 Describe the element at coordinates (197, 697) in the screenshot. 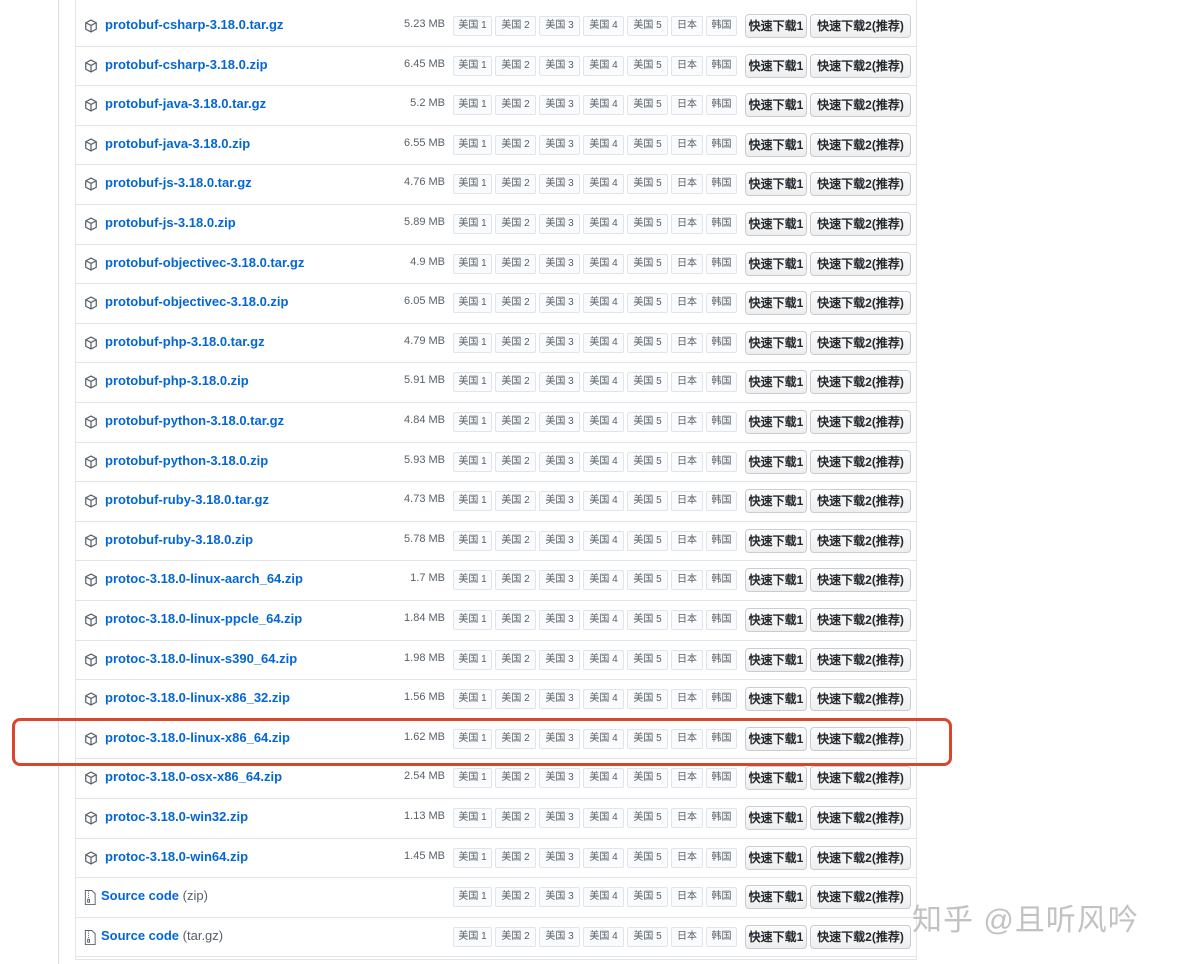

I see `asset-link-protoc-3-18-0-linux-x86-32-zip: protoc-3.18.0-linux-x86_32.zip` at that location.